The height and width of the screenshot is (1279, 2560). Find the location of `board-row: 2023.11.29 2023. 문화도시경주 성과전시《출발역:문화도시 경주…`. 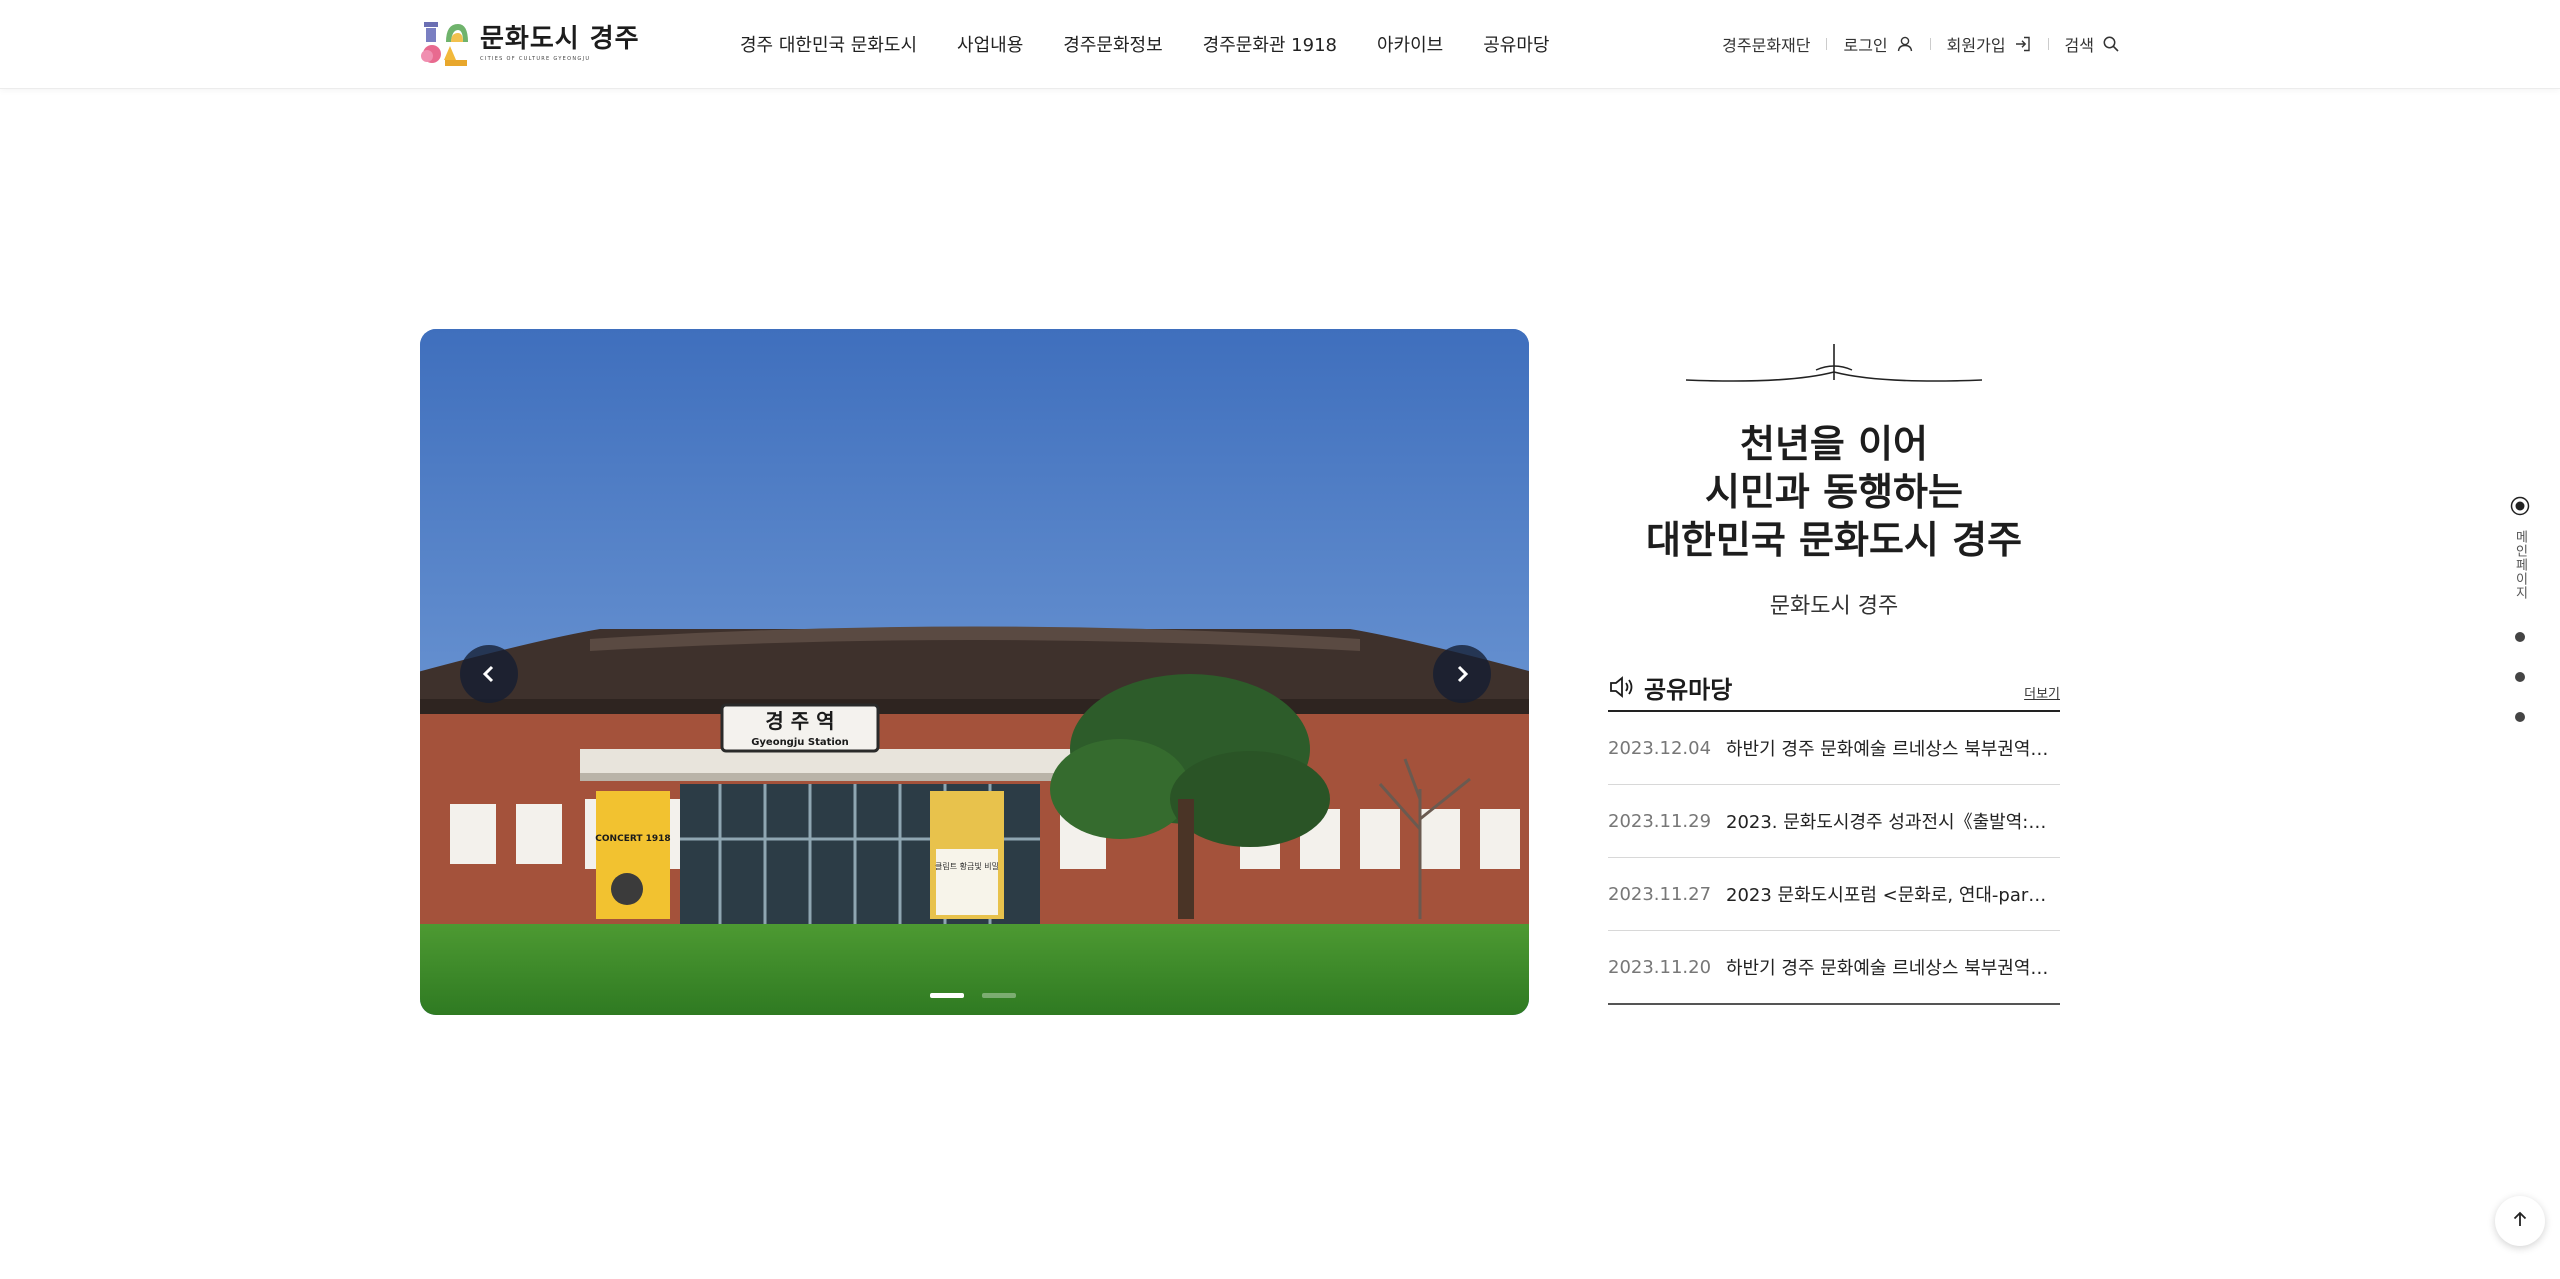

board-row: 2023.11.29 2023. 문화도시경주 성과전시《출발역:문화도시 경주… is located at coordinates (1834, 821).